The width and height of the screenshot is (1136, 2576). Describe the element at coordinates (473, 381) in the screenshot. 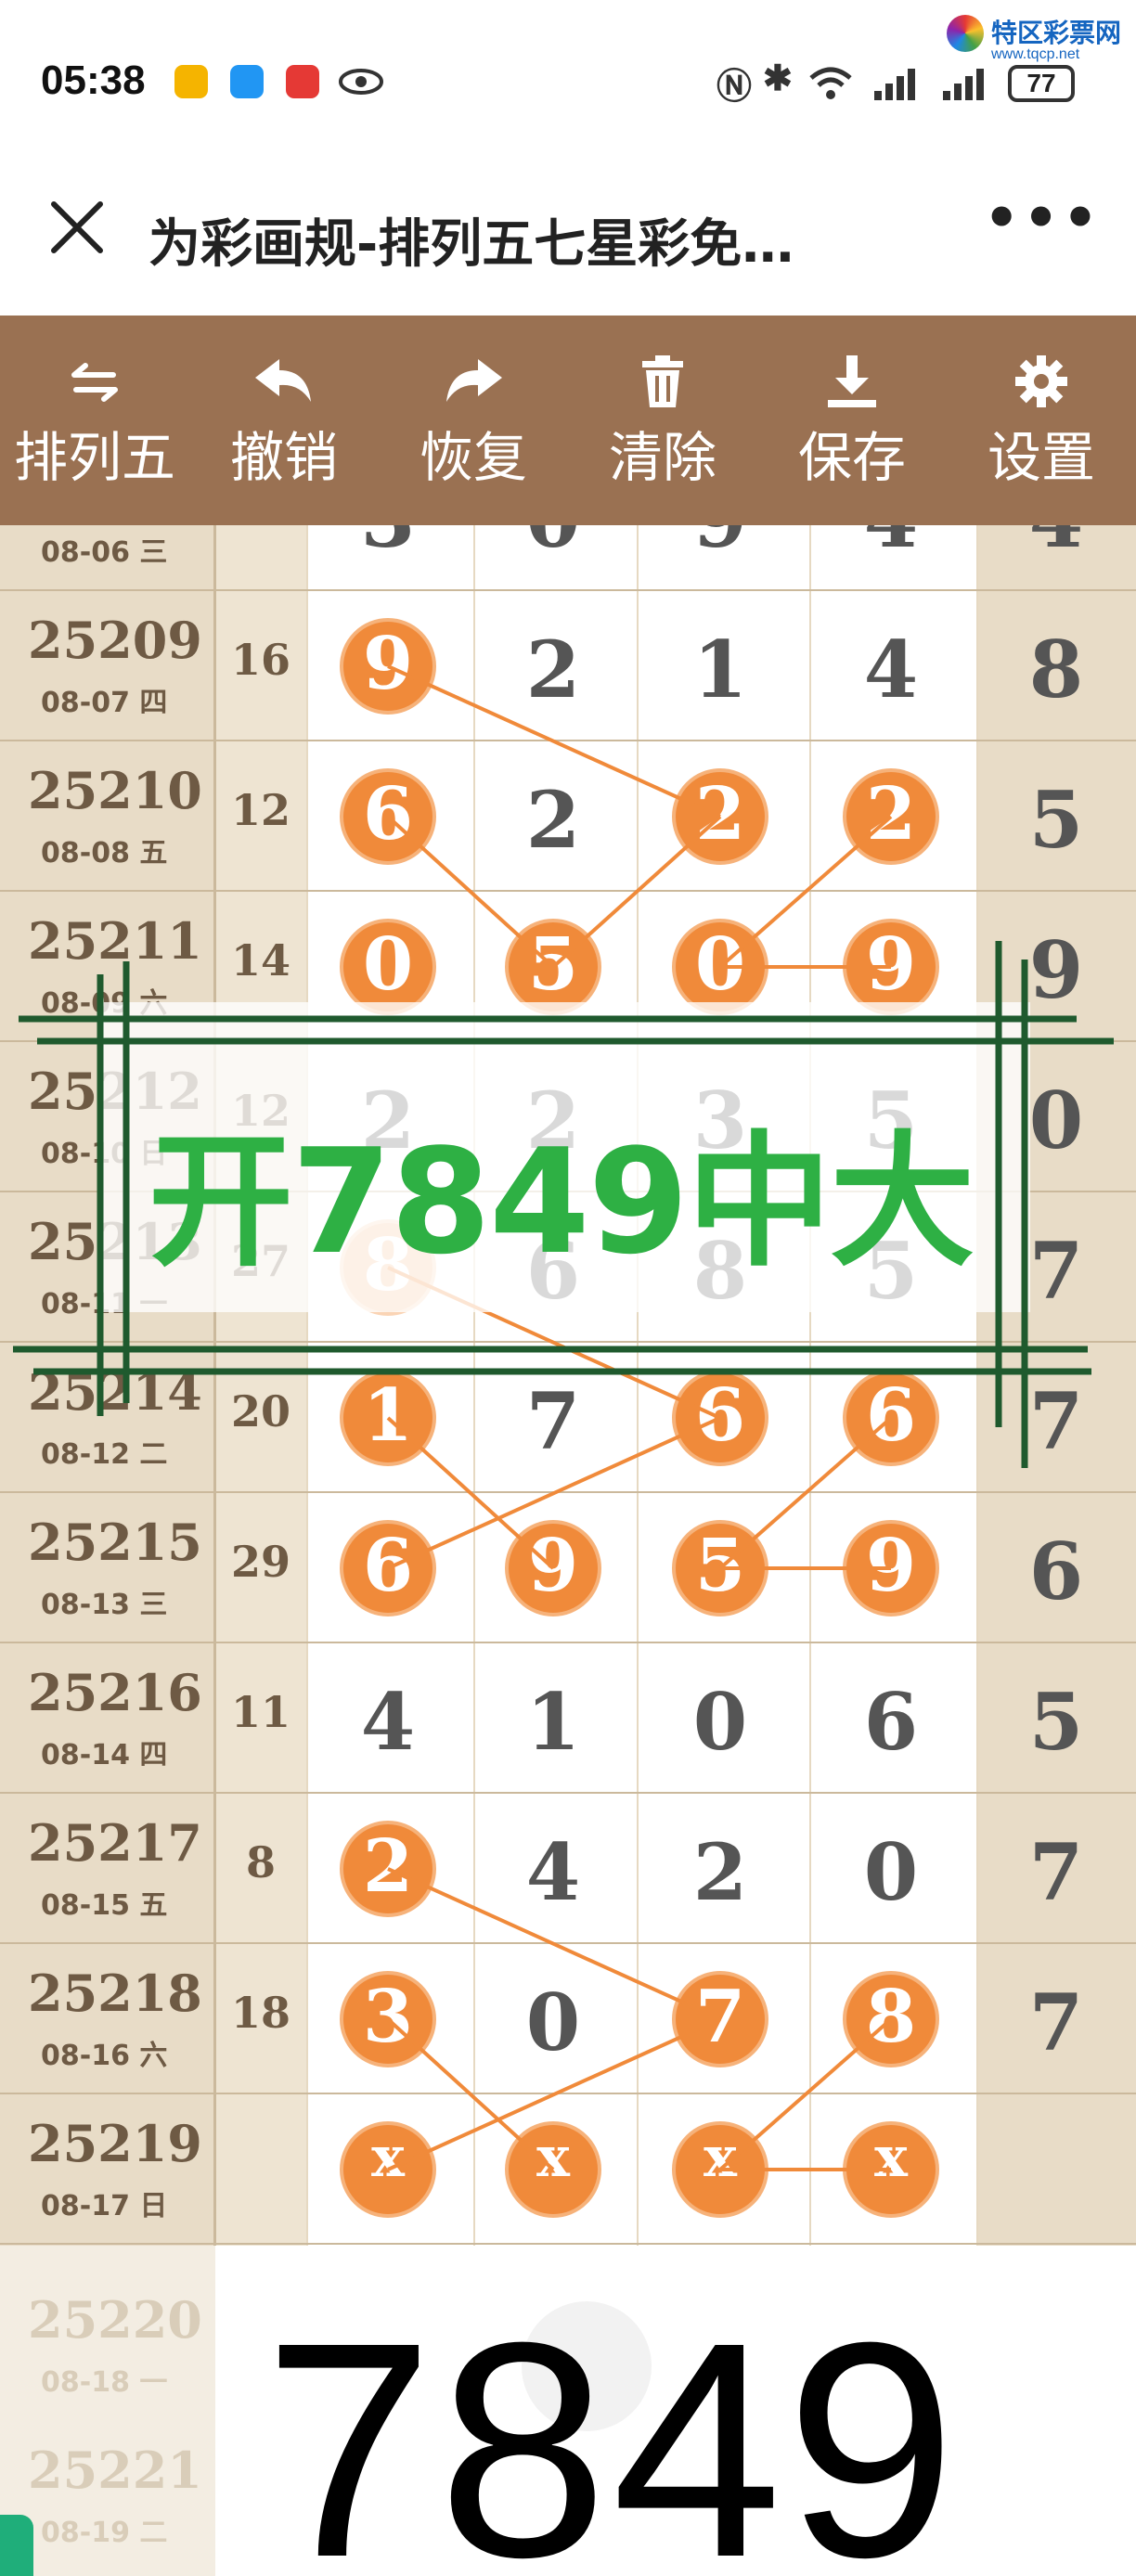

I see `redo-icon` at that location.